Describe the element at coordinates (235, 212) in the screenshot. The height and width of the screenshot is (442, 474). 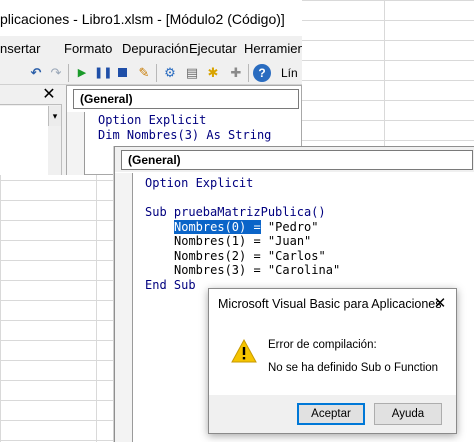
I see `code-line: Sub pruebaMatrizPublica()` at that location.